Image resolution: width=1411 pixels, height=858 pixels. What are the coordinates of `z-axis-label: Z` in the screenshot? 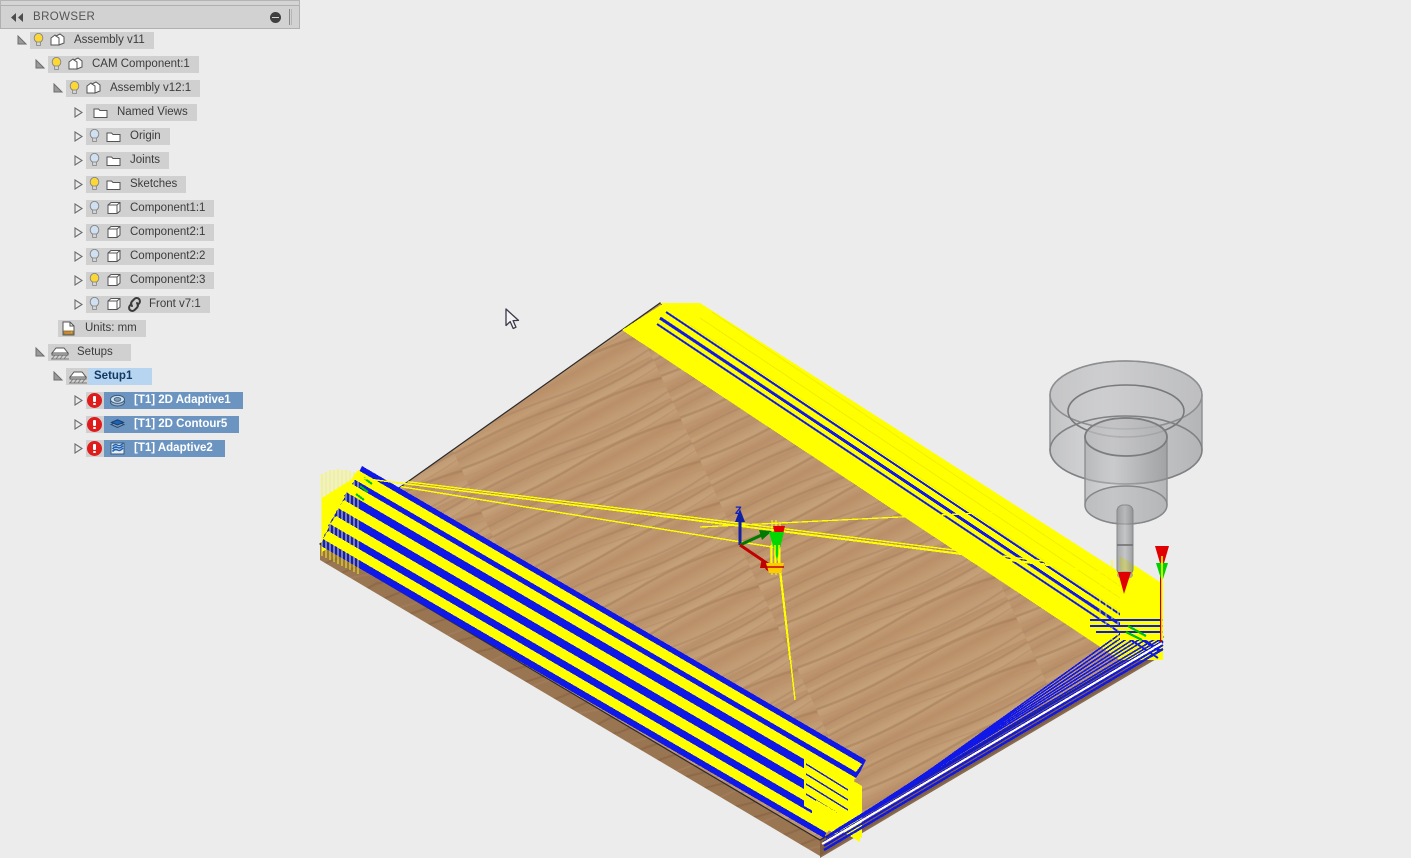 It's located at (738, 511).